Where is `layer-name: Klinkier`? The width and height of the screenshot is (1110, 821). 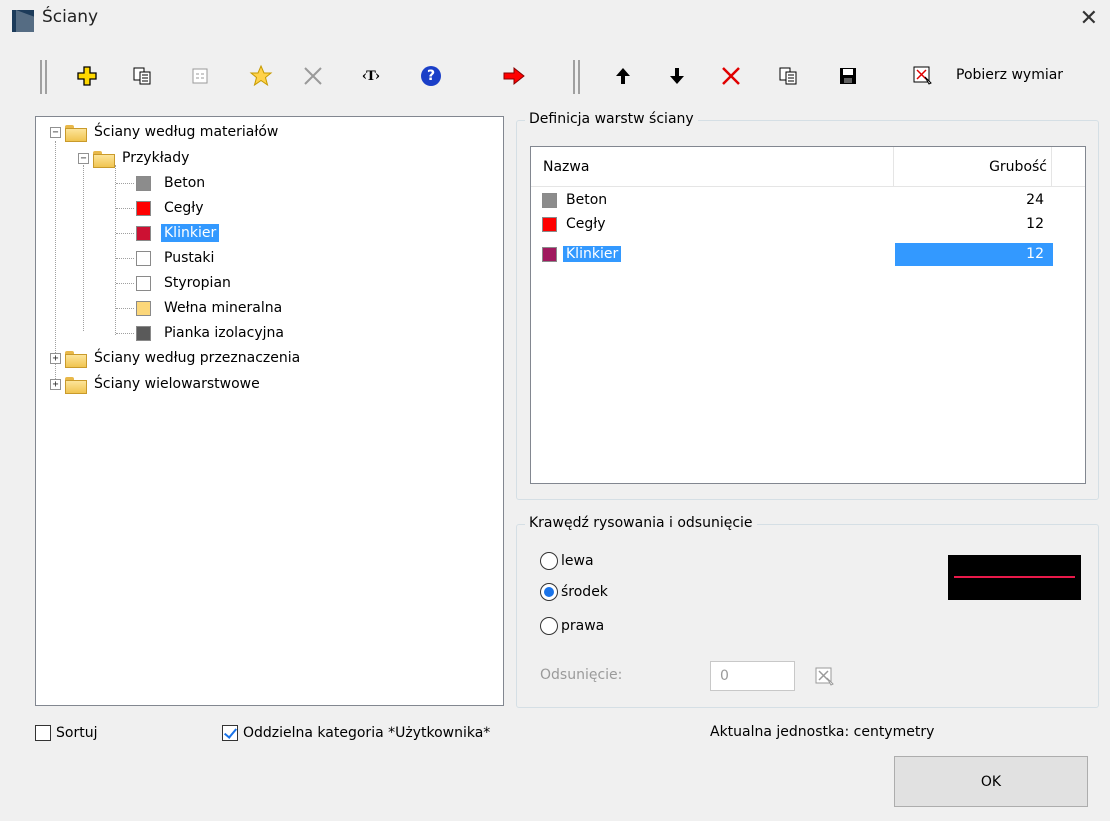
layer-name: Klinkier is located at coordinates (592, 254).